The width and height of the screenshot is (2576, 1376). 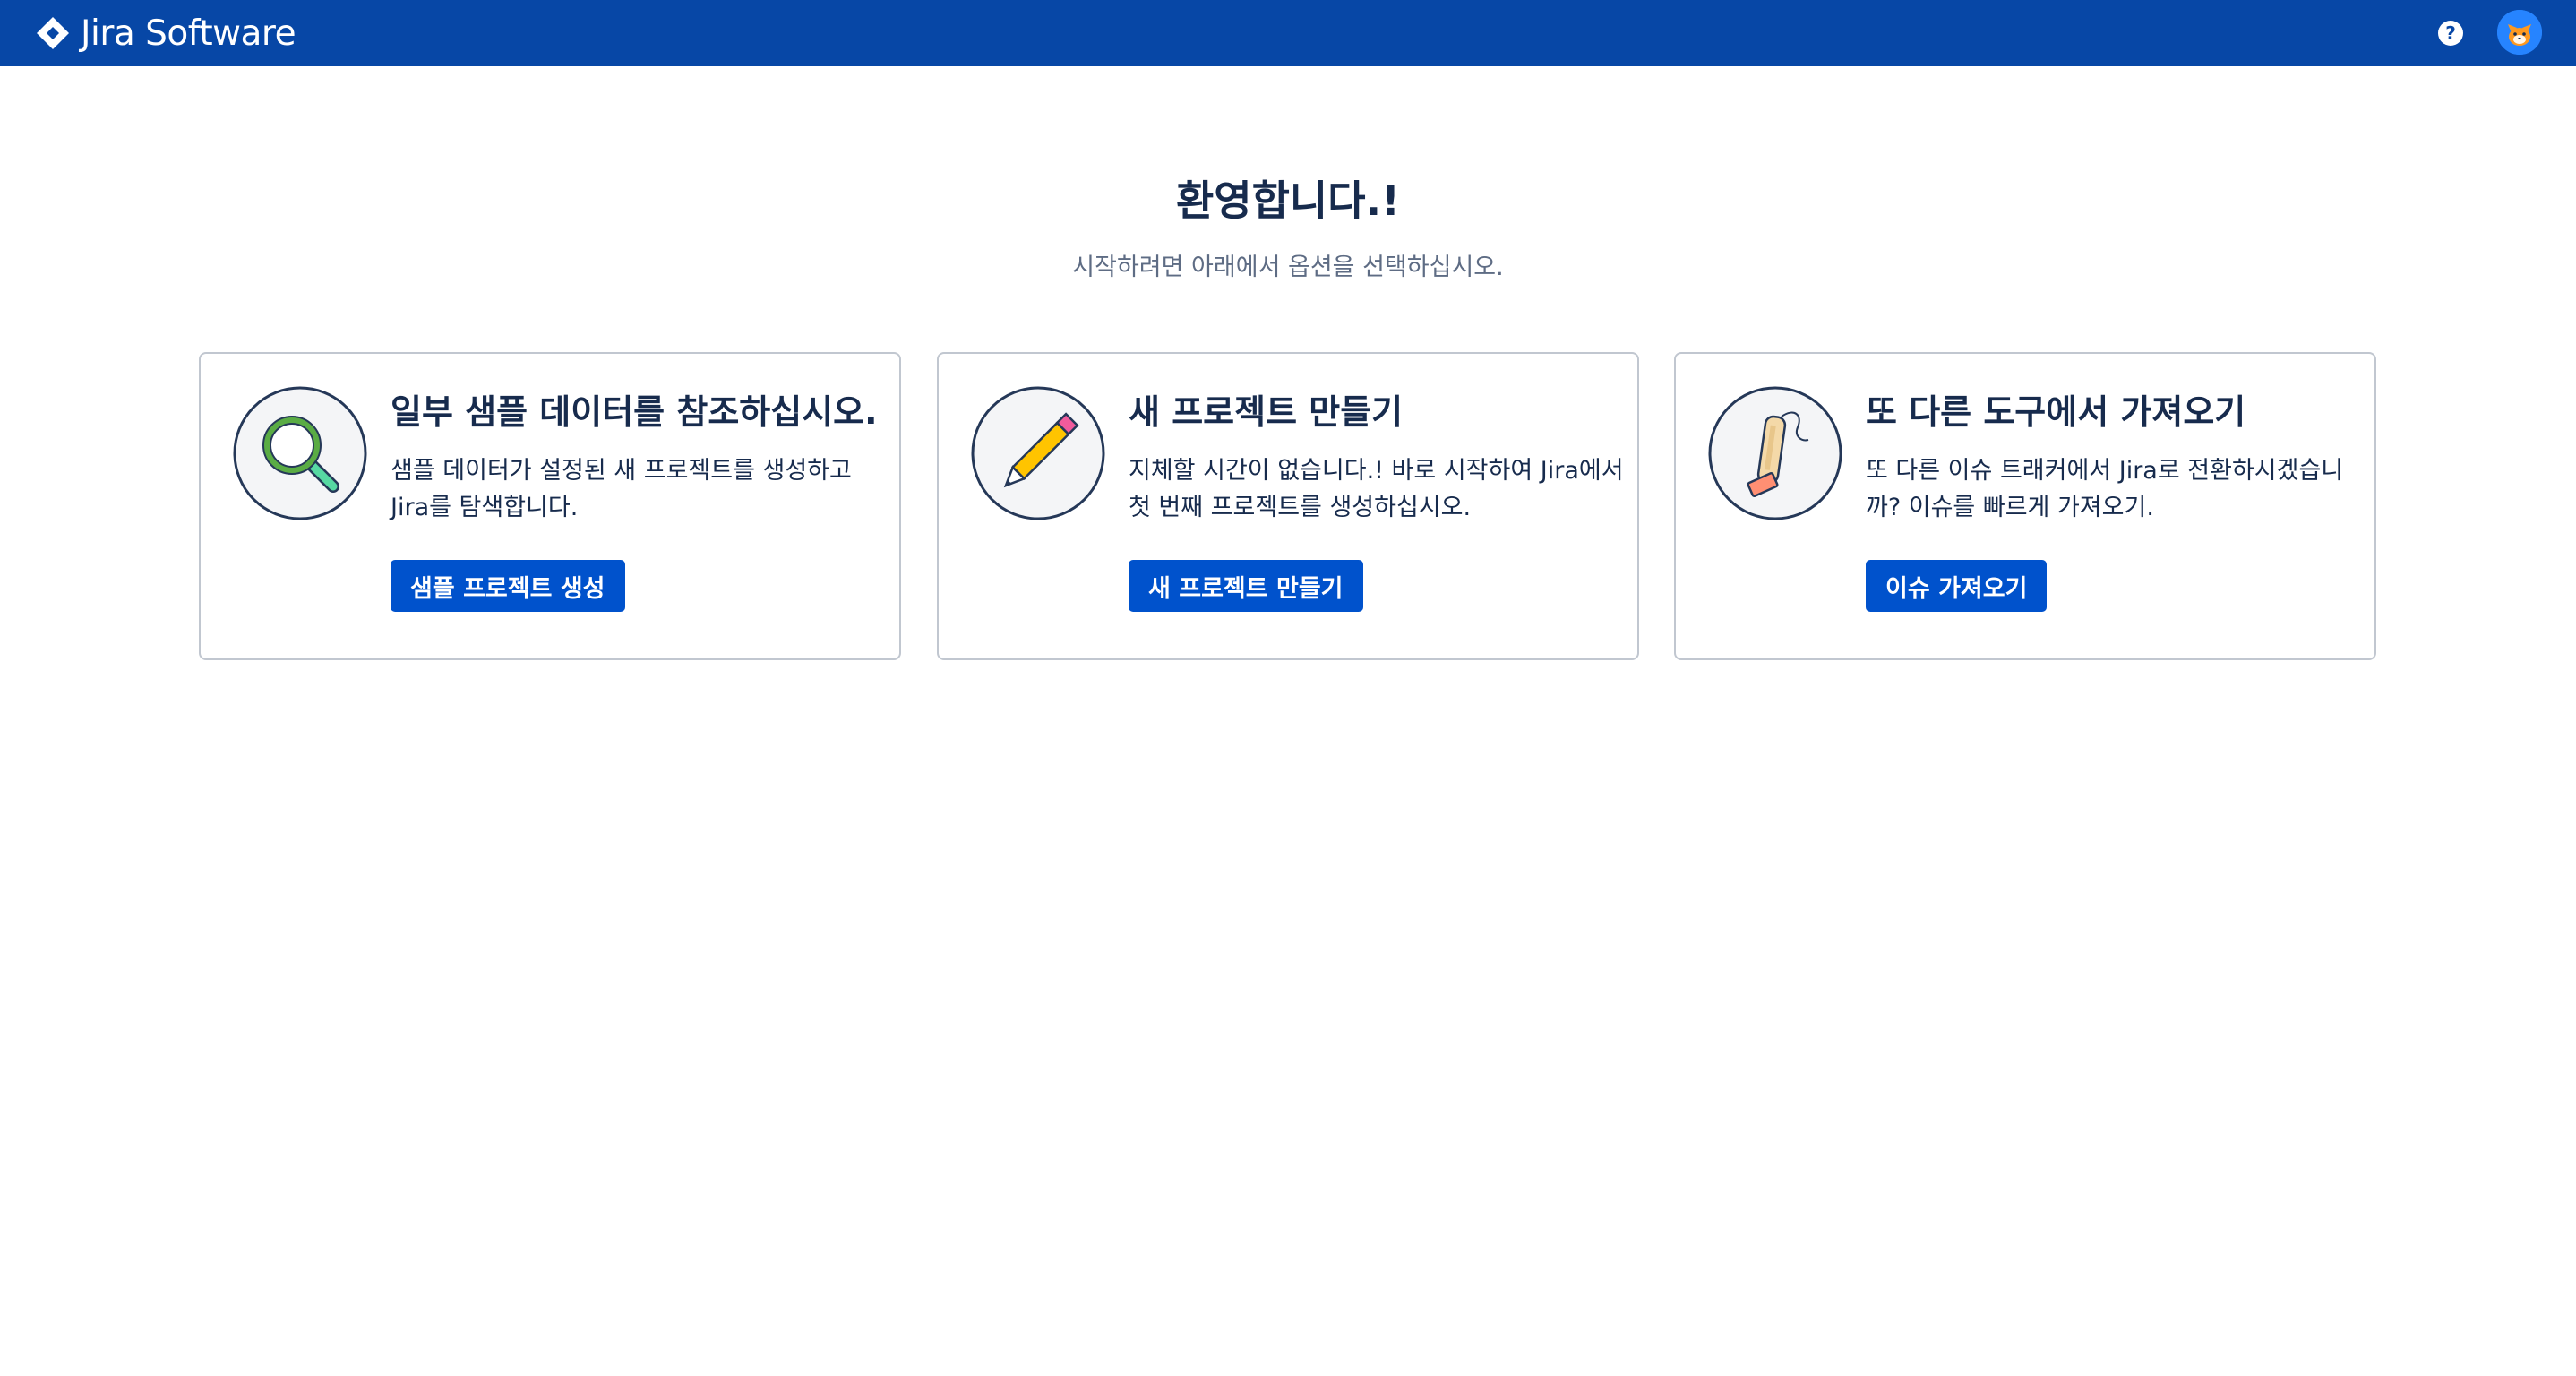 I want to click on welcome-subtitle: 시작하려면 아래에서 옵션을 선택하십시오., so click(x=1288, y=267).